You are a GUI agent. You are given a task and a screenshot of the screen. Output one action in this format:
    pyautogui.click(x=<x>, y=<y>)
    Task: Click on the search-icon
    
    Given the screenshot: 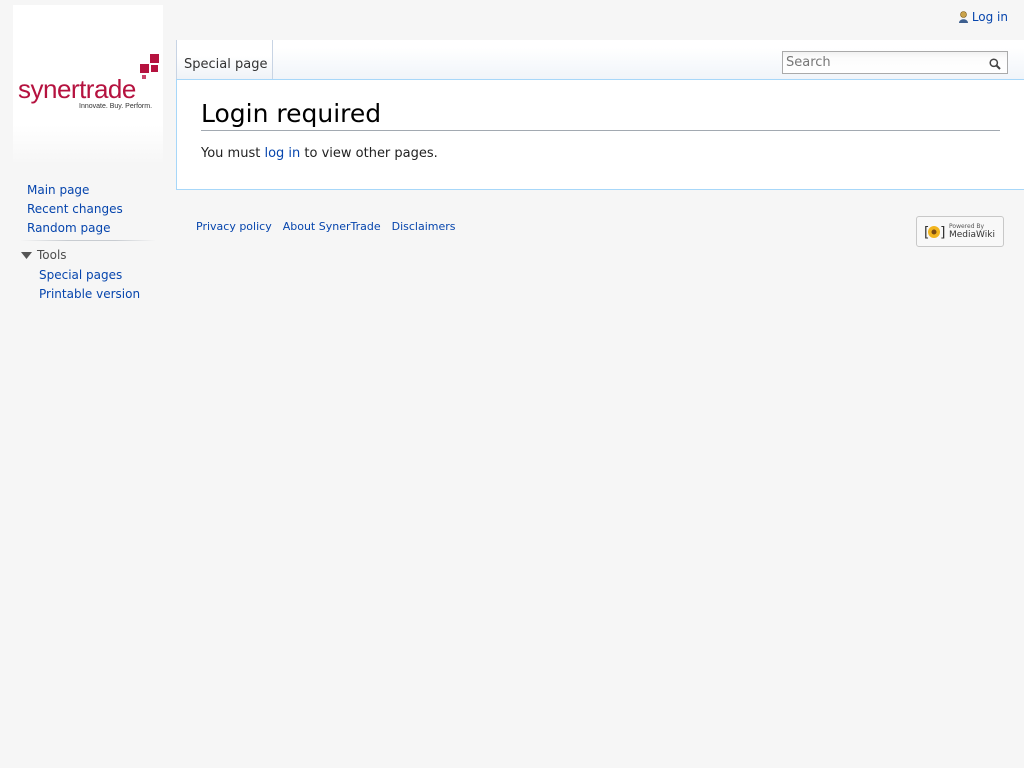 What is the action you would take?
    pyautogui.click(x=995, y=64)
    